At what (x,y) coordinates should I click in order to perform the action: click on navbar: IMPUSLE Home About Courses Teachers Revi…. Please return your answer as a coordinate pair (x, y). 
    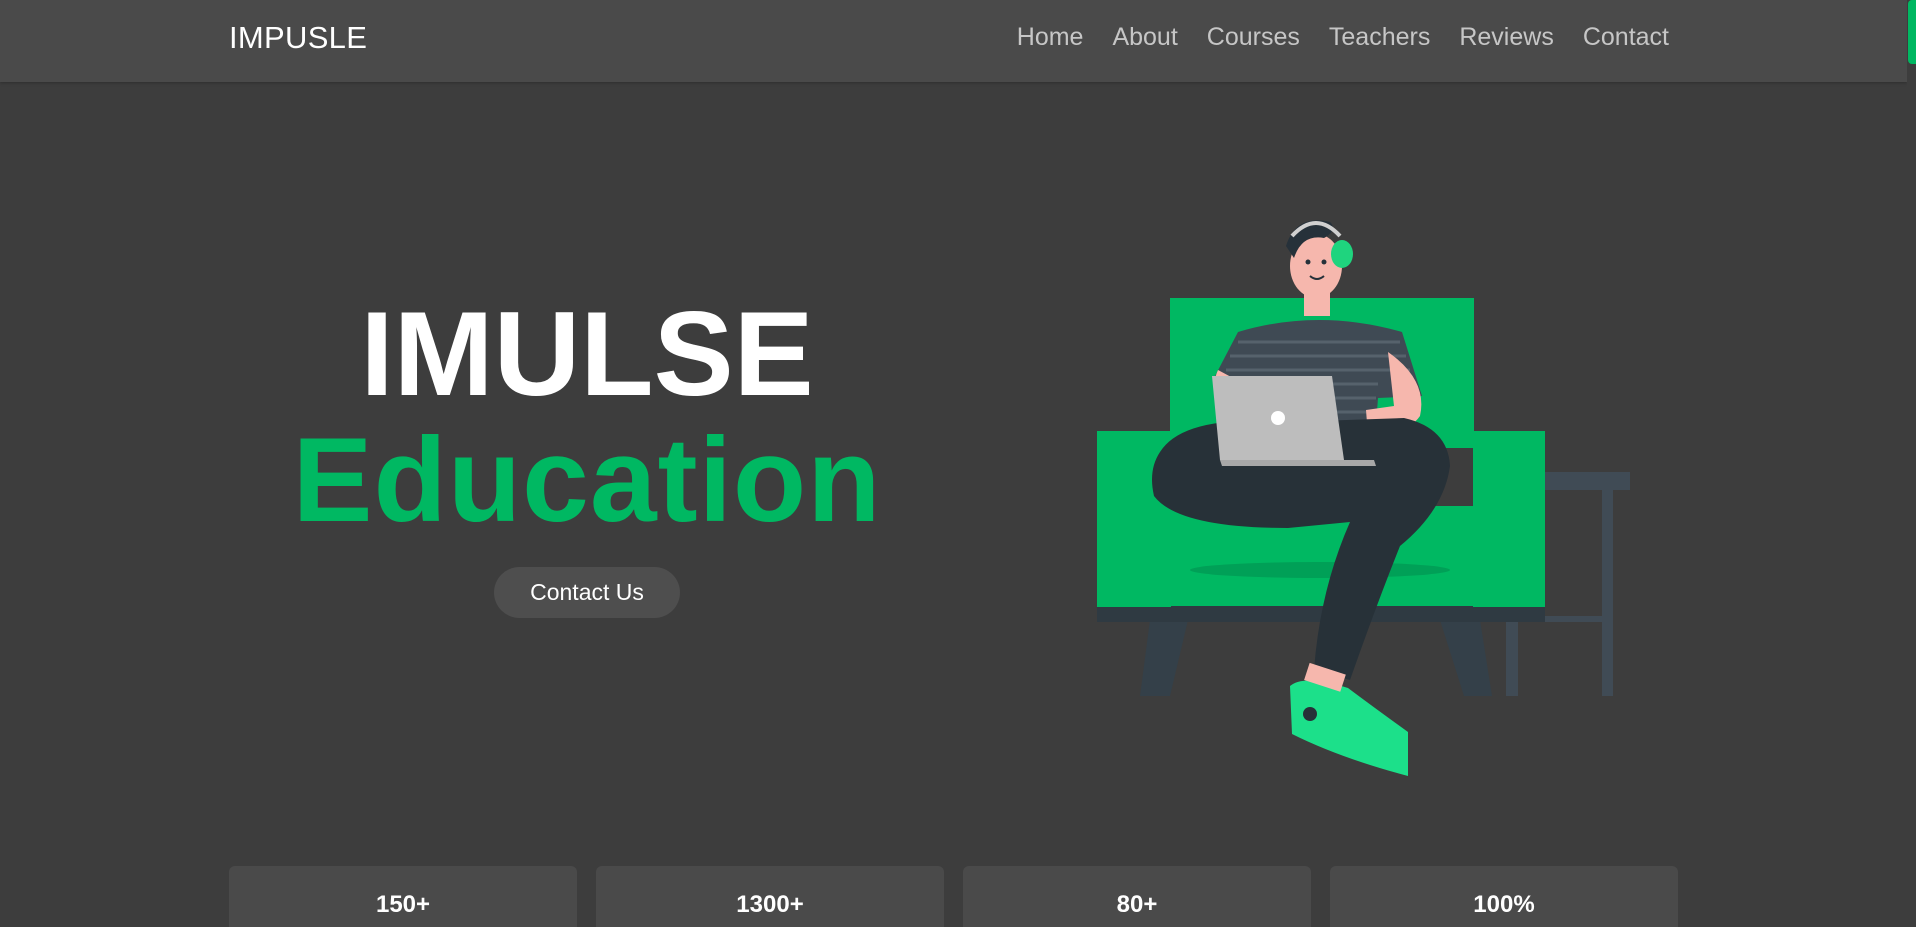
    Looking at the image, I should click on (953, 41).